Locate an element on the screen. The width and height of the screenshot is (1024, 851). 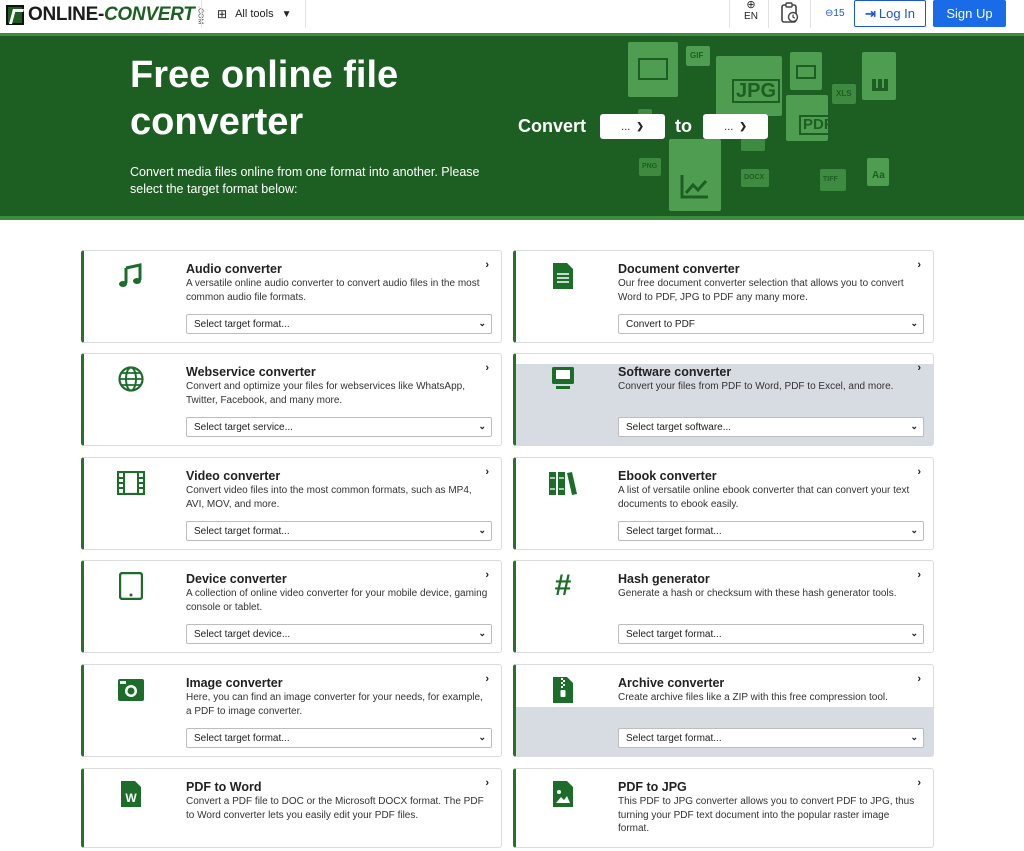
hash-icon: # is located at coordinates (563, 585).